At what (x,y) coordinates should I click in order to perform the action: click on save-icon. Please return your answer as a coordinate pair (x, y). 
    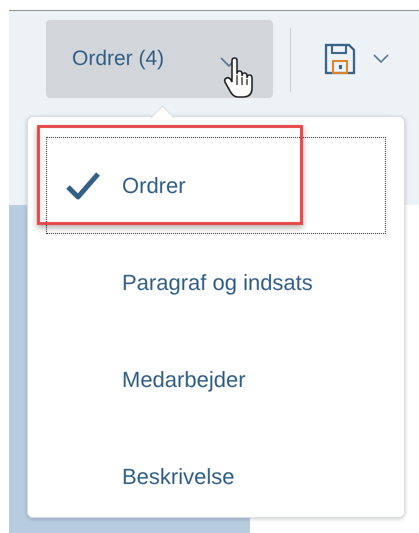
    Looking at the image, I should click on (340, 59).